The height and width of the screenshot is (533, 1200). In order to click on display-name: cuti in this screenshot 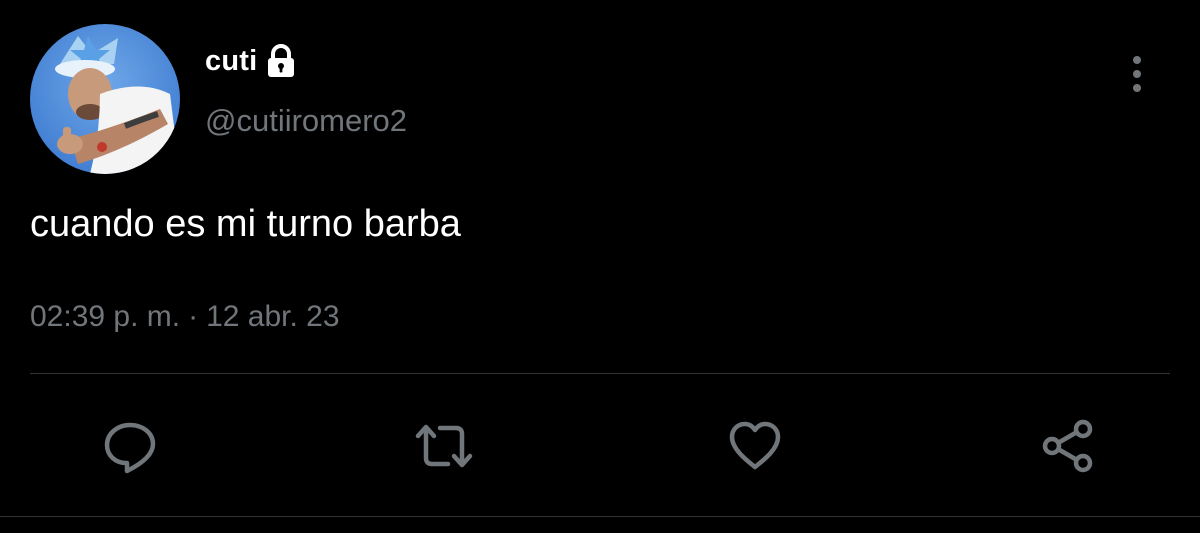, I will do `click(231, 61)`.